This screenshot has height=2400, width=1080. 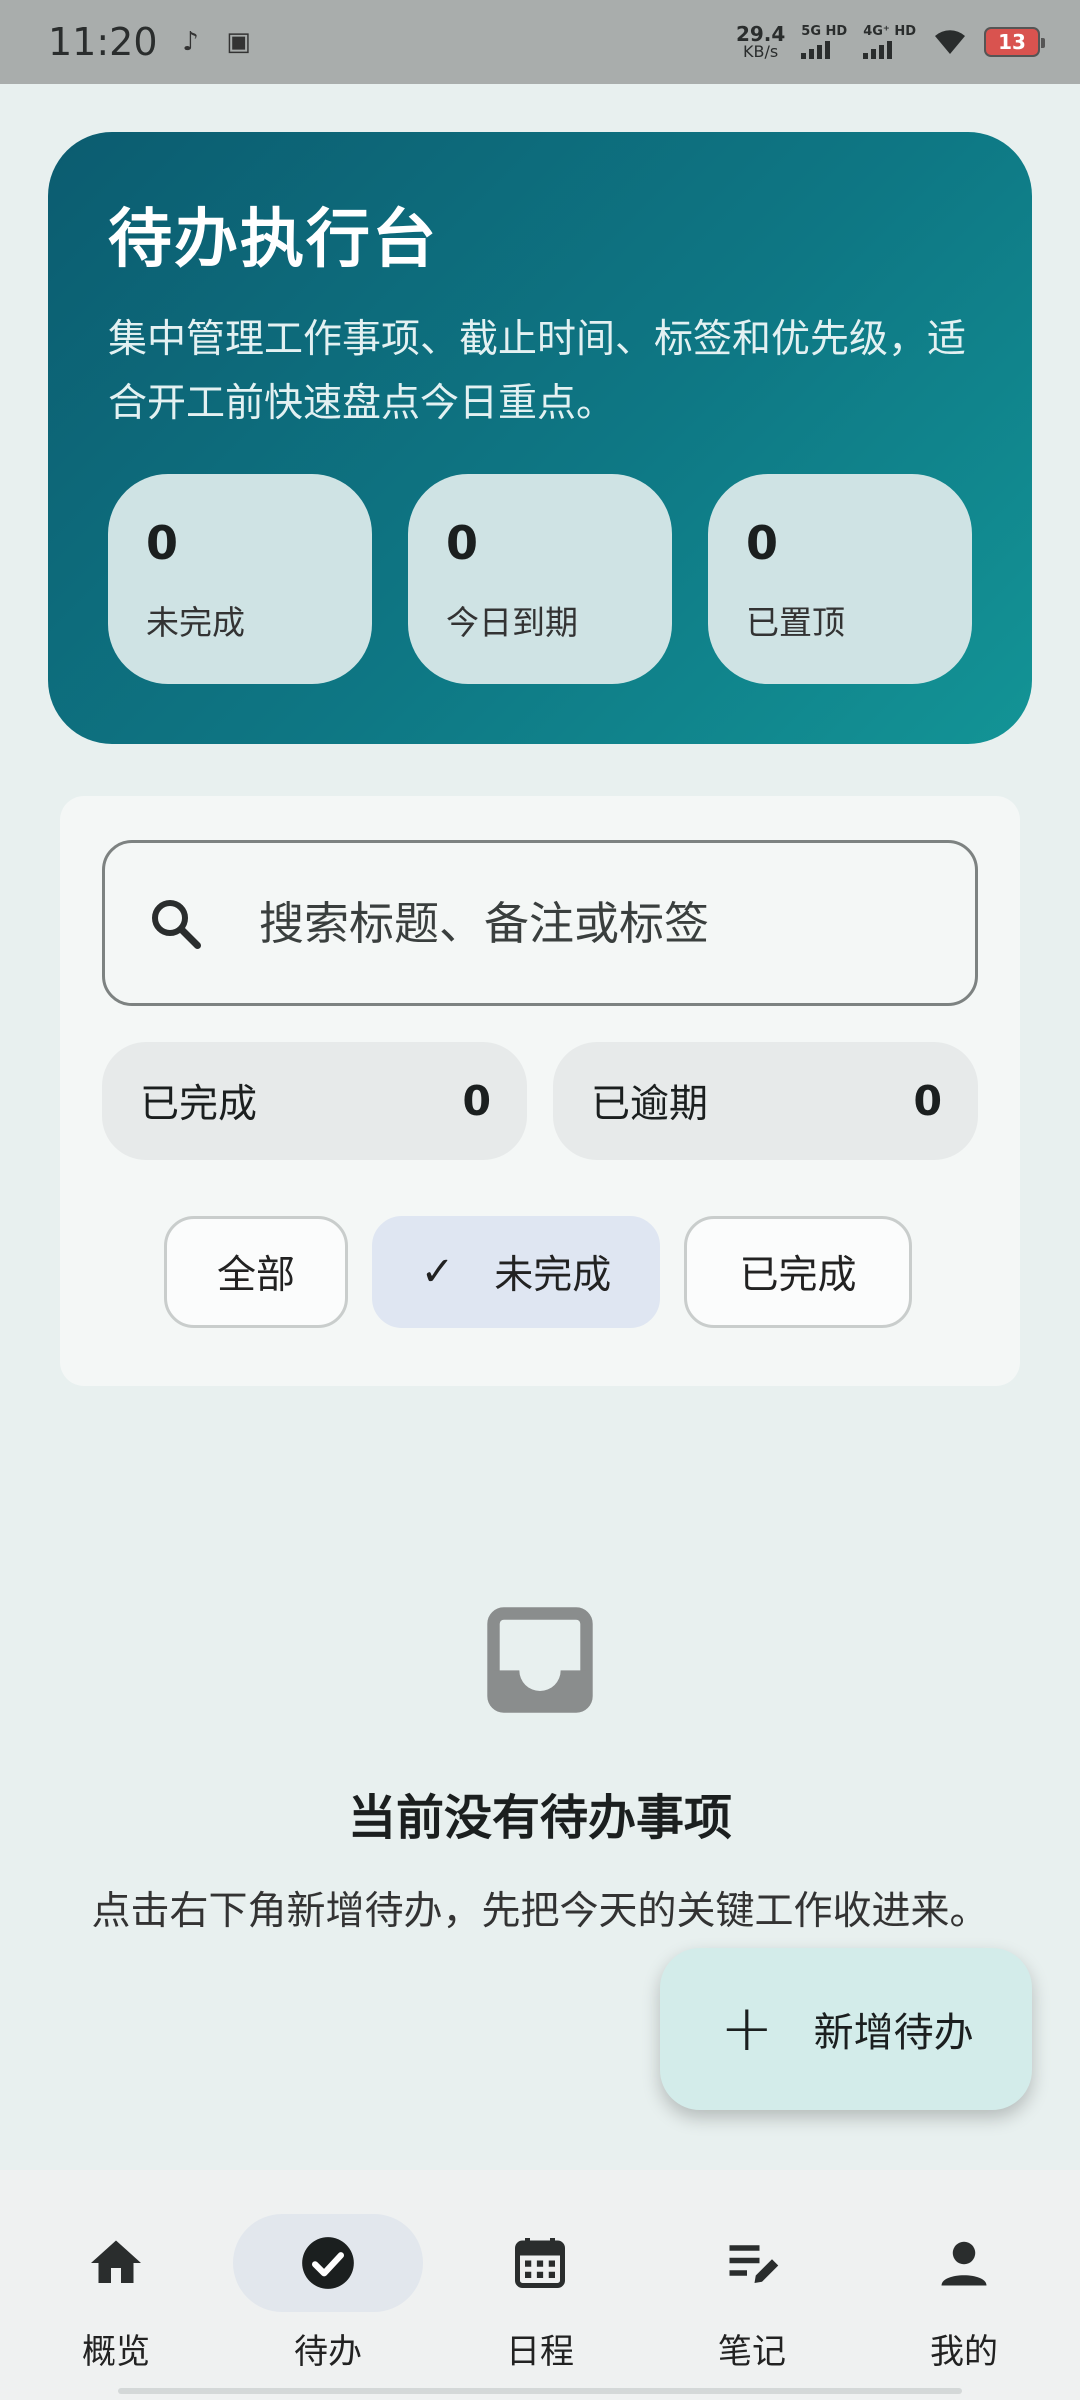 What do you see at coordinates (747, 2029) in the screenshot?
I see `plus-icon: +` at bounding box center [747, 2029].